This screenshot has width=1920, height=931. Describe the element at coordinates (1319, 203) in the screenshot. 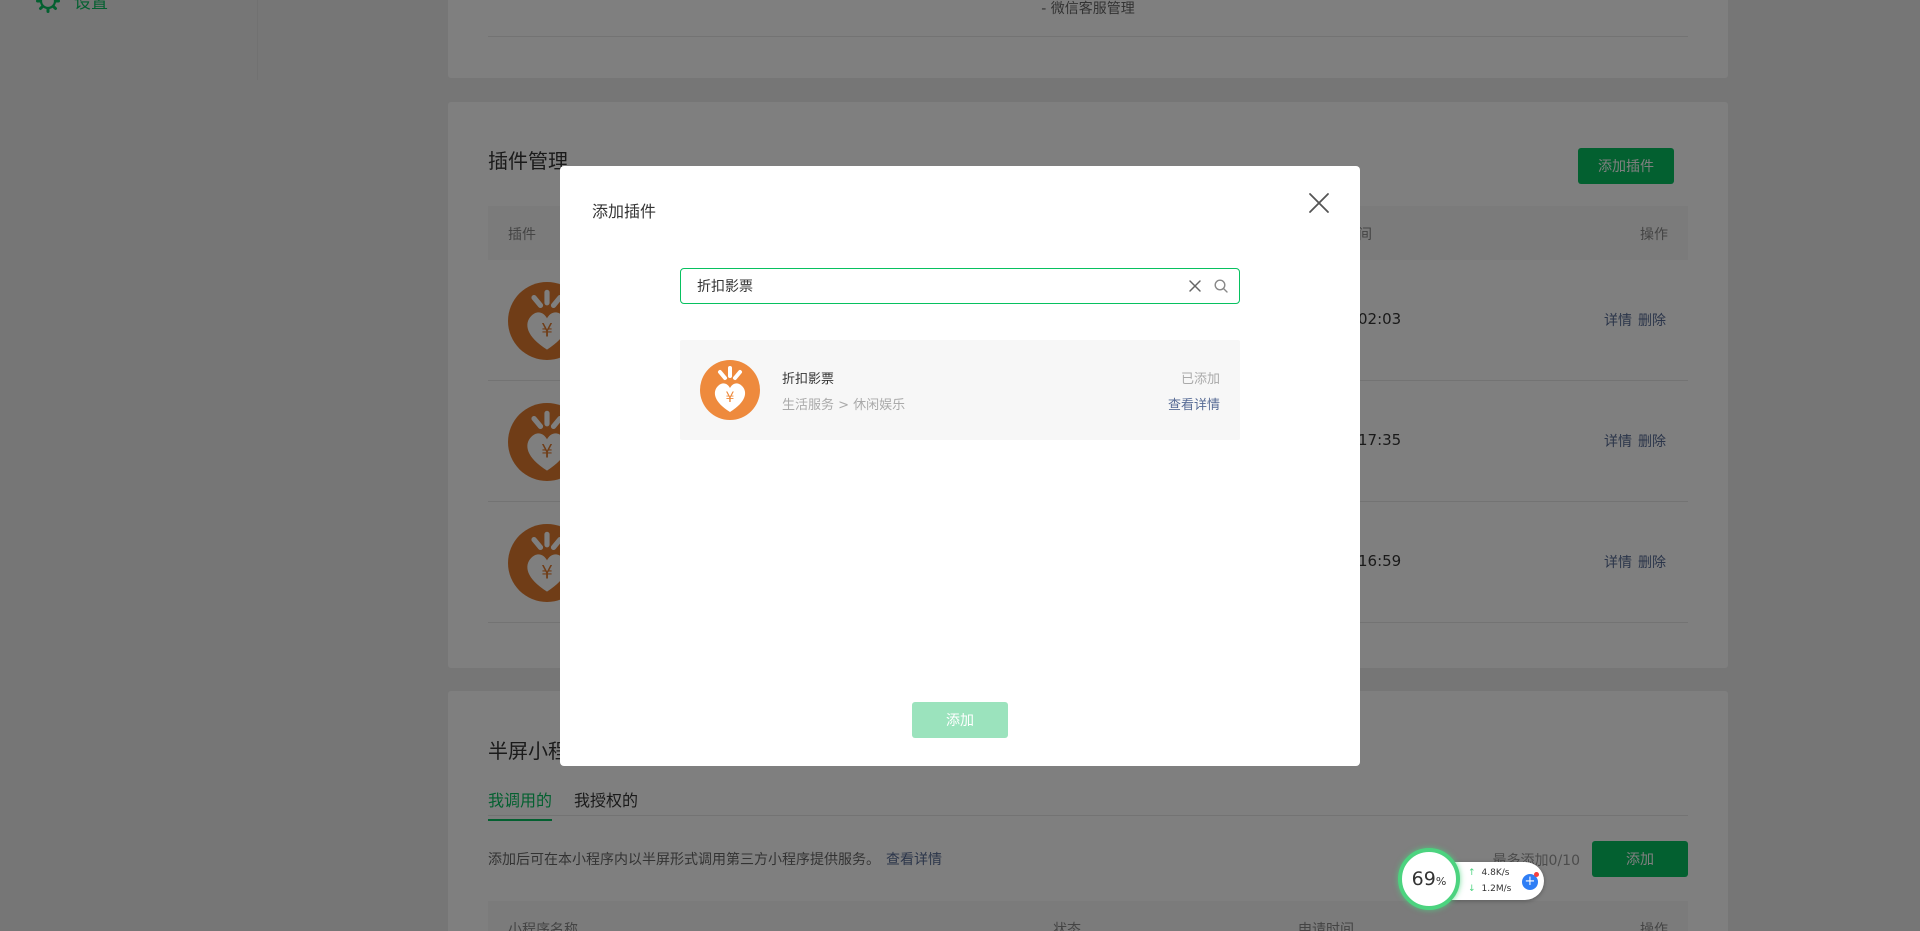

I see `close-icon` at that location.